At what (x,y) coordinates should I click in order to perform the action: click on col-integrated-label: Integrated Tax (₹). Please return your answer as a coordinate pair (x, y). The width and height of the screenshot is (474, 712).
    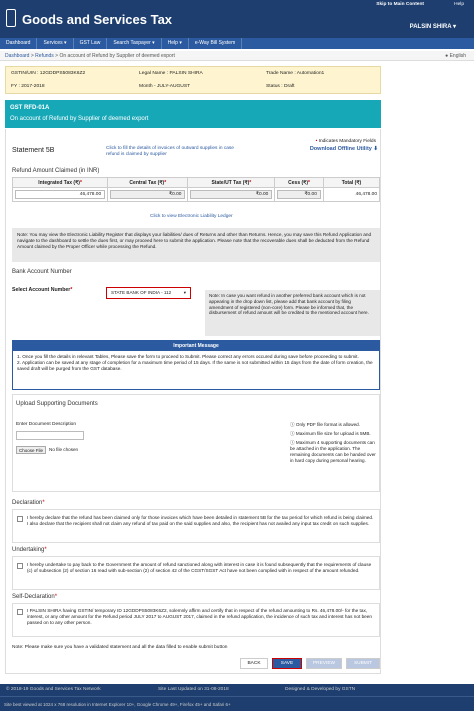
    Looking at the image, I should click on (59, 182).